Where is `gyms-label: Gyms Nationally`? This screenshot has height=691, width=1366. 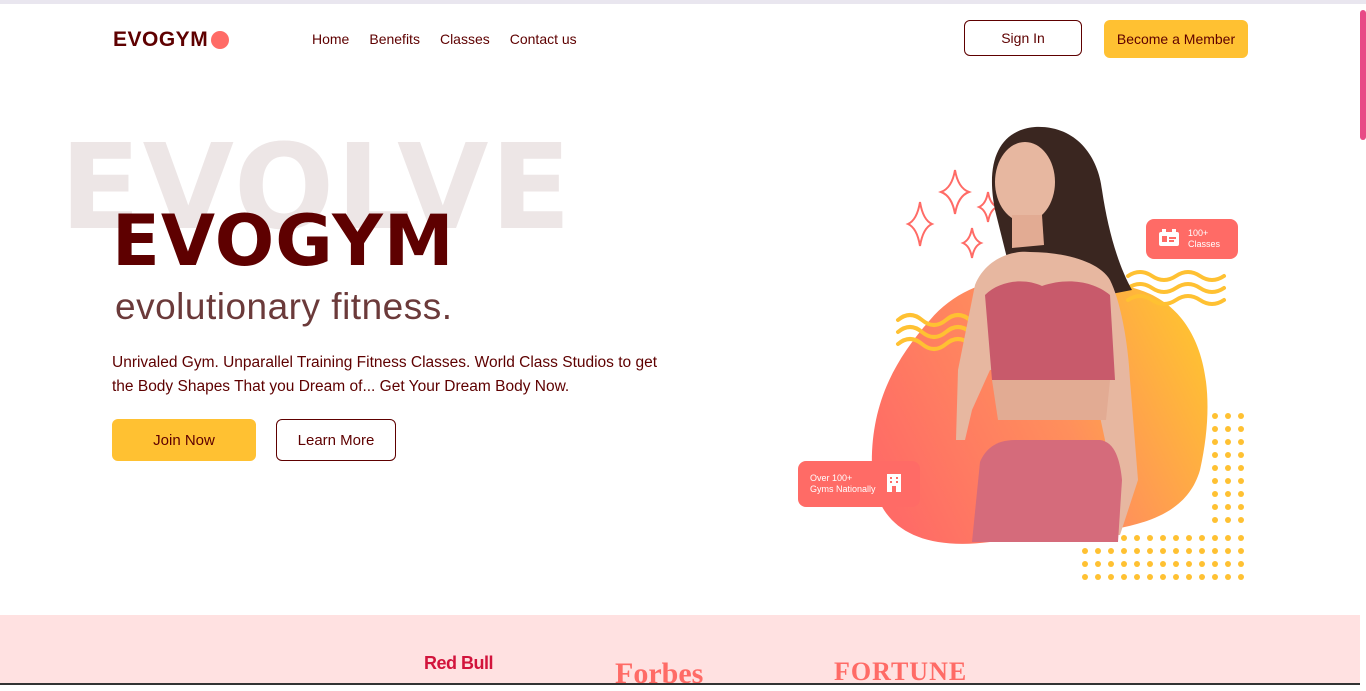 gyms-label: Gyms Nationally is located at coordinates (843, 489).